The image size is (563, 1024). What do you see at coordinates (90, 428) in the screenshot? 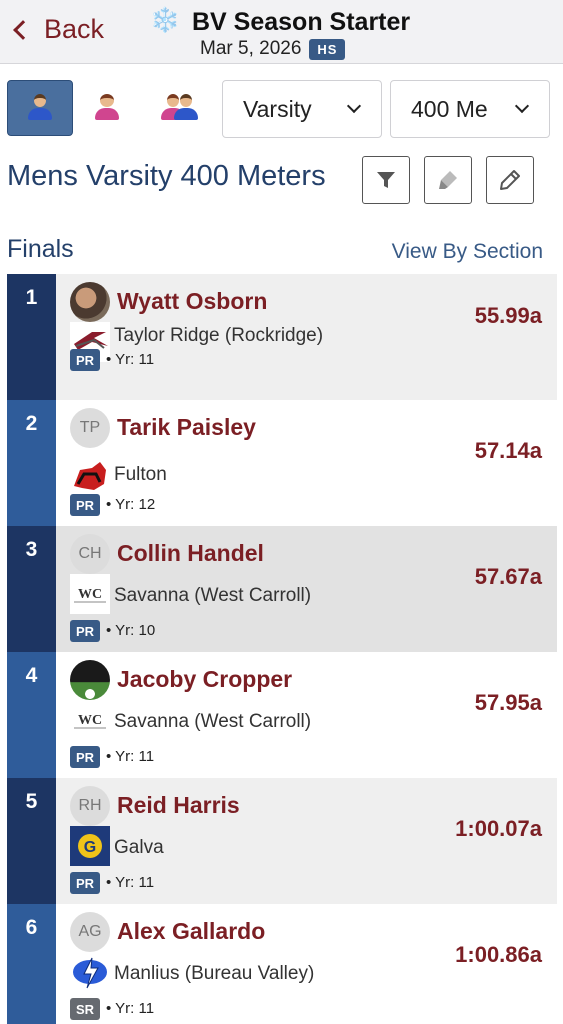
I see `athlete-avatar: TP` at bounding box center [90, 428].